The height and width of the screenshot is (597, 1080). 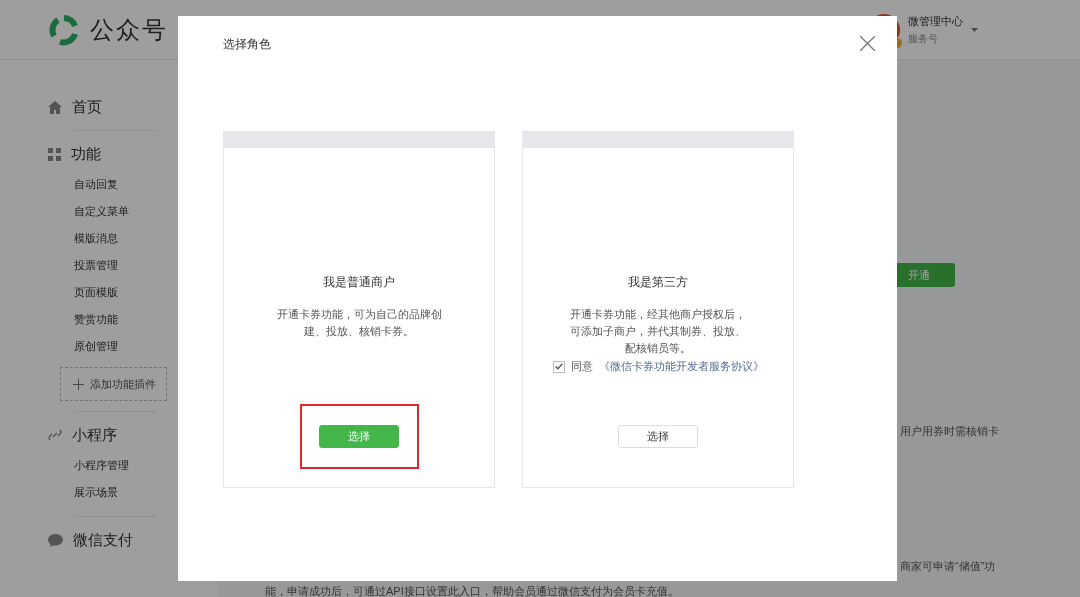 I want to click on modal-title: 选择角色, so click(x=247, y=44).